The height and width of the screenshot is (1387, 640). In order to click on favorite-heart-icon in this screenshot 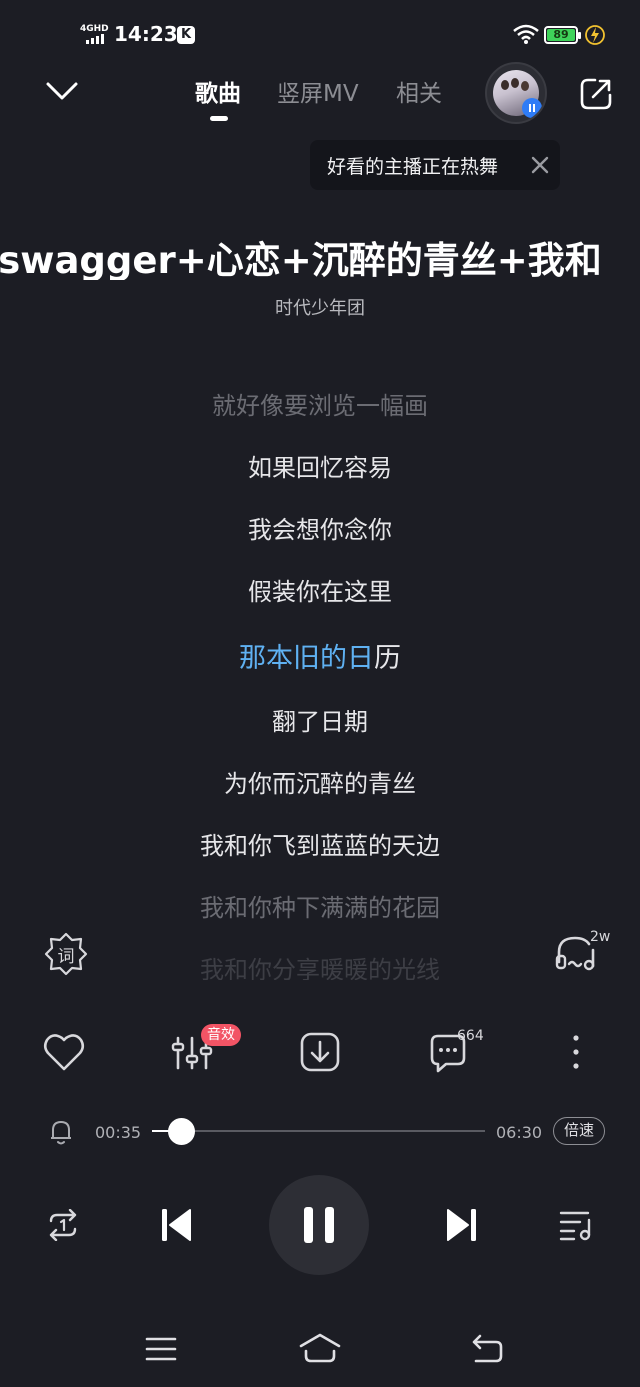, I will do `click(64, 1052)`.